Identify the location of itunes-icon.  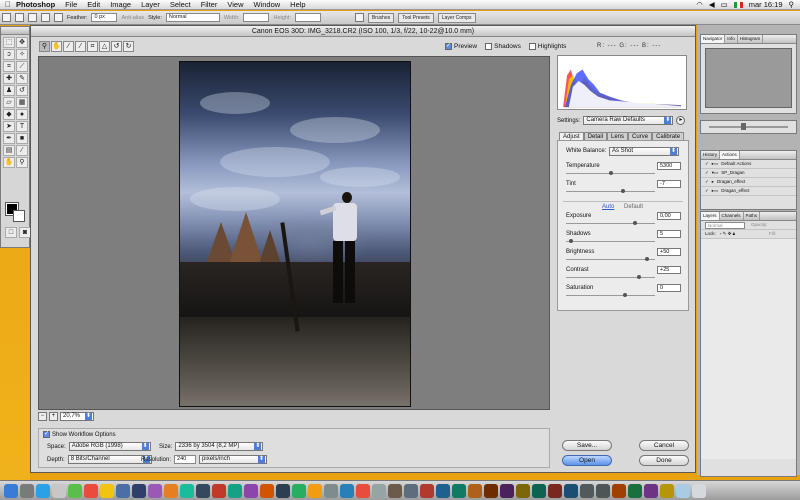
(123, 490).